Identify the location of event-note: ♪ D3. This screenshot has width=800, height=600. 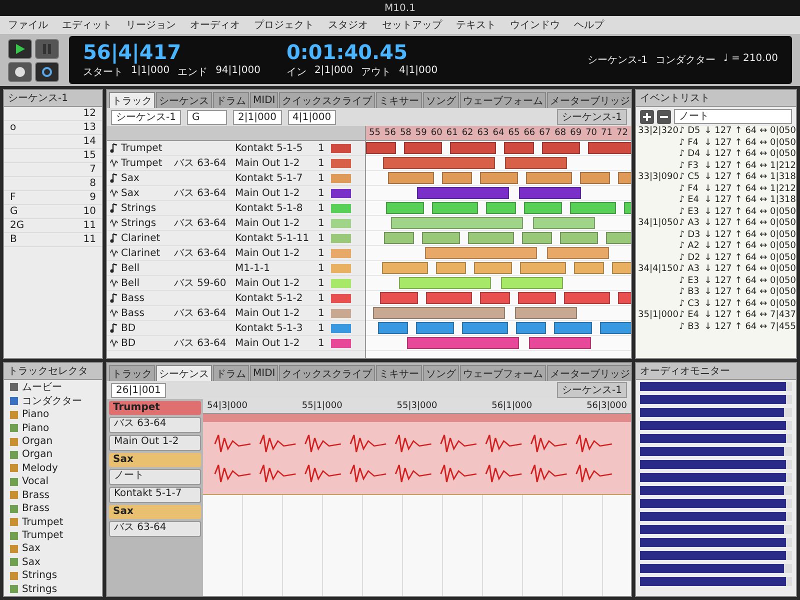
(690, 235).